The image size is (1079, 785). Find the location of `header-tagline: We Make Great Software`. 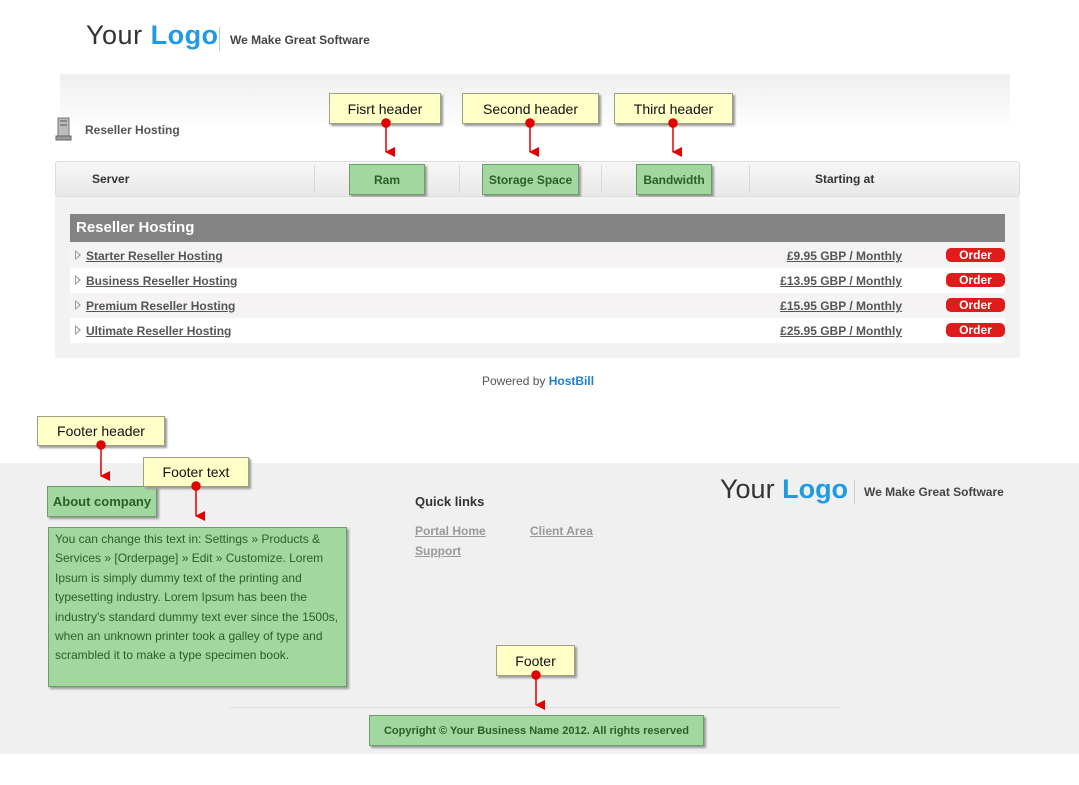

header-tagline: We Make Great Software is located at coordinates (300, 40).